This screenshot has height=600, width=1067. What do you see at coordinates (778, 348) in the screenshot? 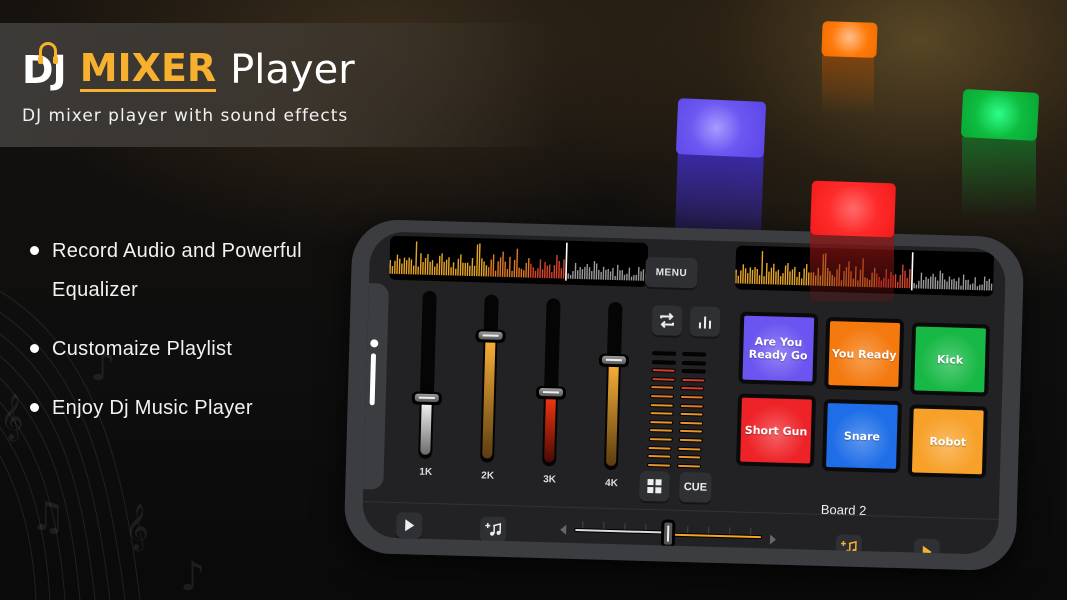
I see `sound-pad: Are You Ready Go` at bounding box center [778, 348].